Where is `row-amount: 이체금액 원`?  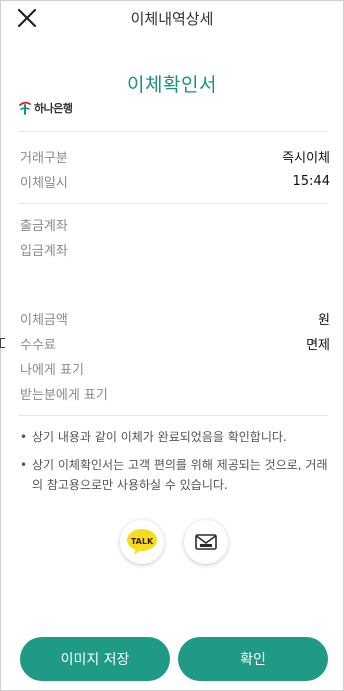 row-amount: 이체금액 원 is located at coordinates (175, 318).